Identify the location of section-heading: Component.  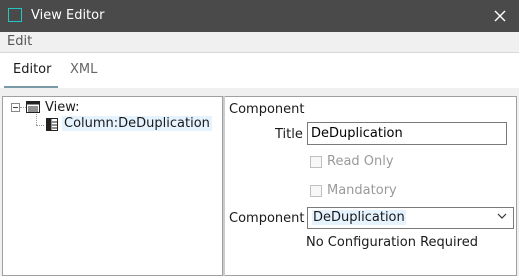
(267, 109).